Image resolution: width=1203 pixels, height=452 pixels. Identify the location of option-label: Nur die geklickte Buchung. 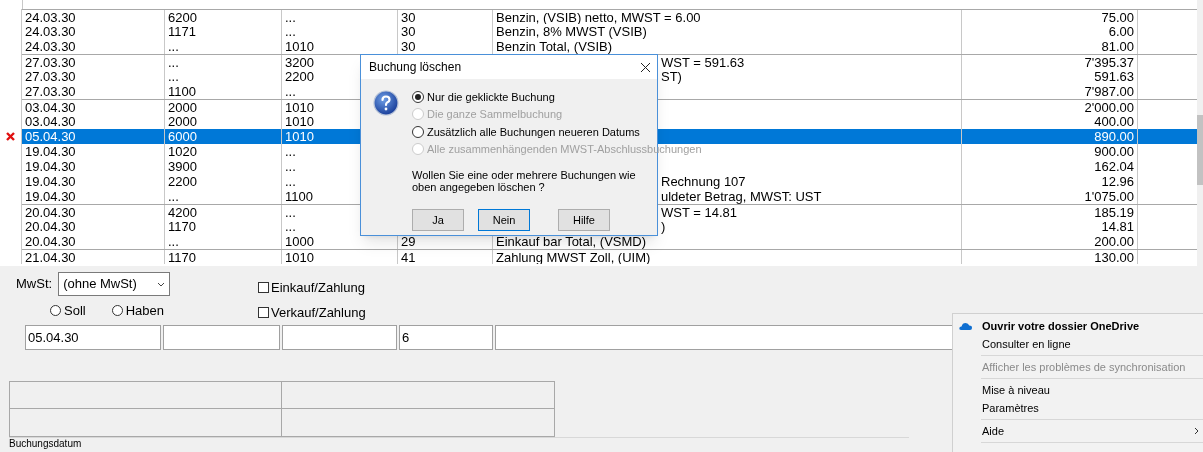
(491, 97).